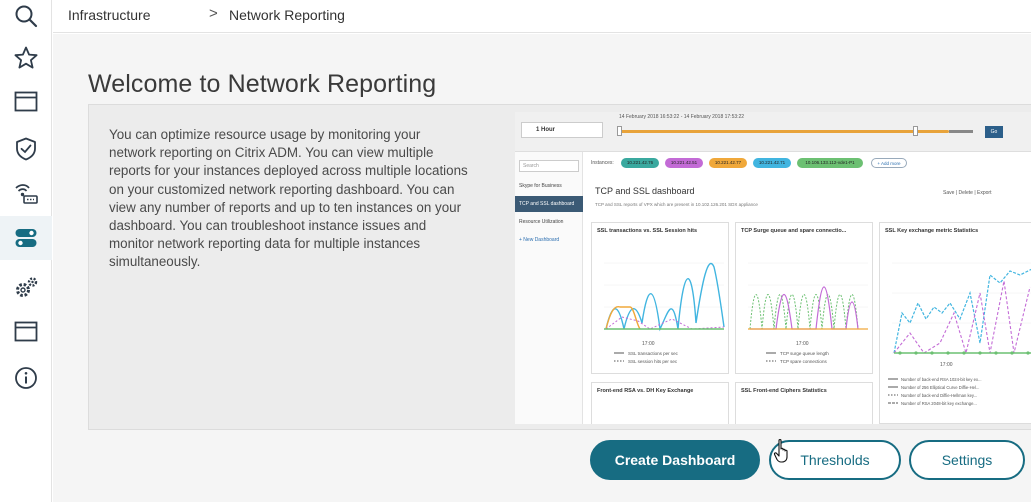 Image resolution: width=1031 pixels, height=502 pixels. Describe the element at coordinates (784, 131) in the screenshot. I see `preview-time-slider` at that location.